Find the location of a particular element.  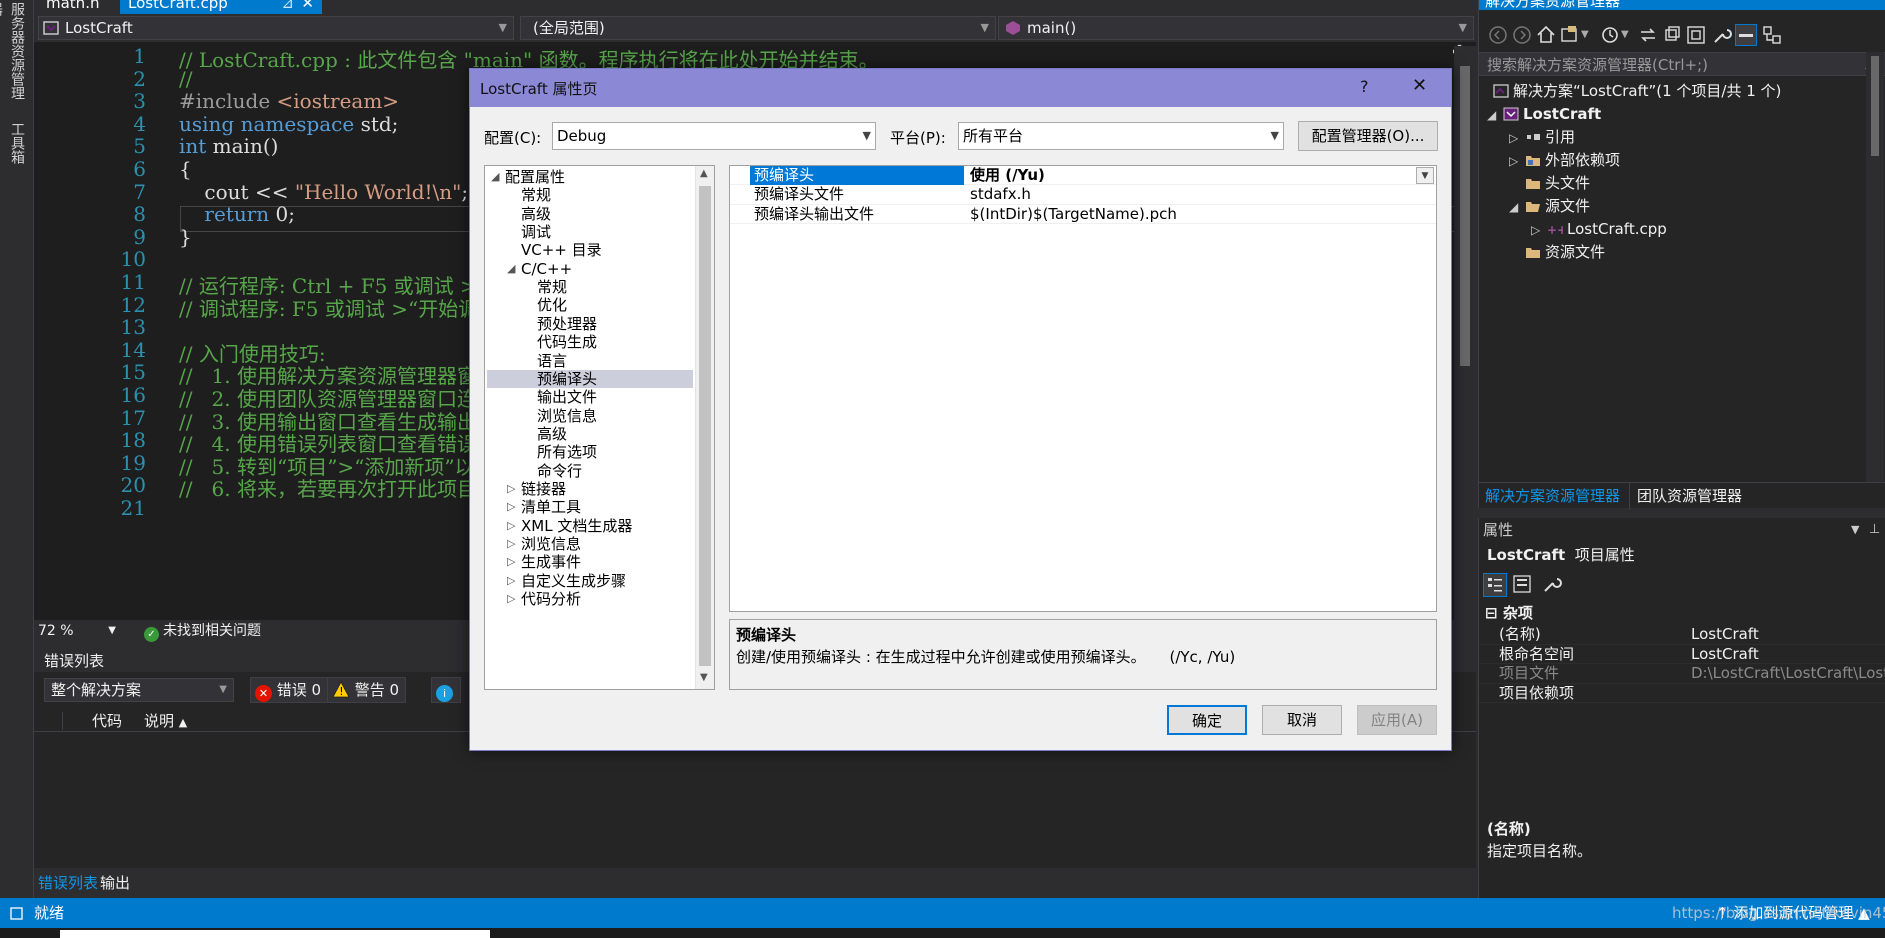

property-value: D:\LostCraft\LostCraft\LostC is located at coordinates (1788, 674).